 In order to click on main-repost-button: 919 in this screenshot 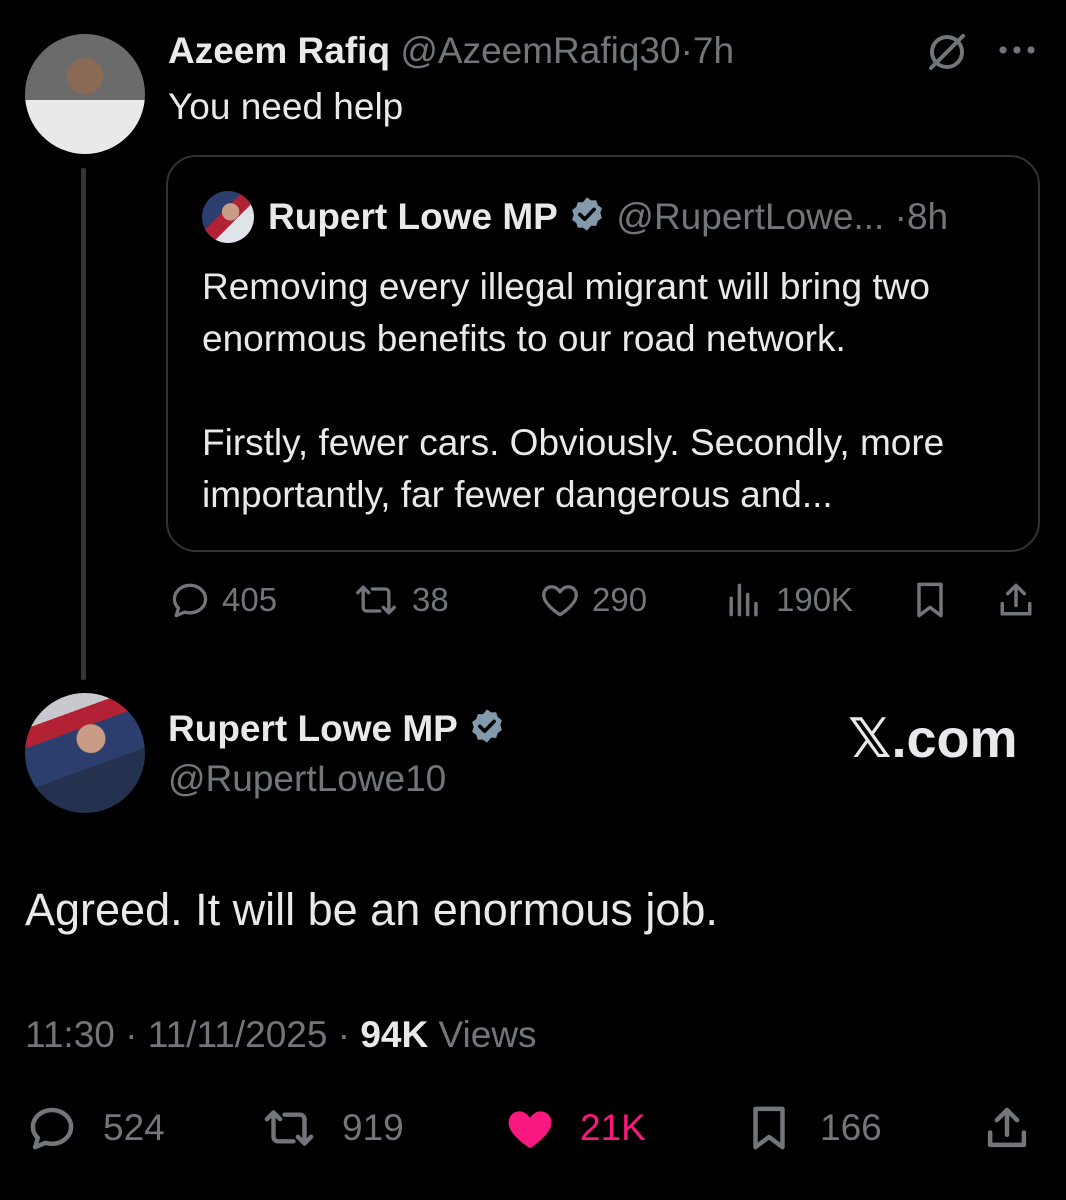, I will do `click(331, 1128)`.